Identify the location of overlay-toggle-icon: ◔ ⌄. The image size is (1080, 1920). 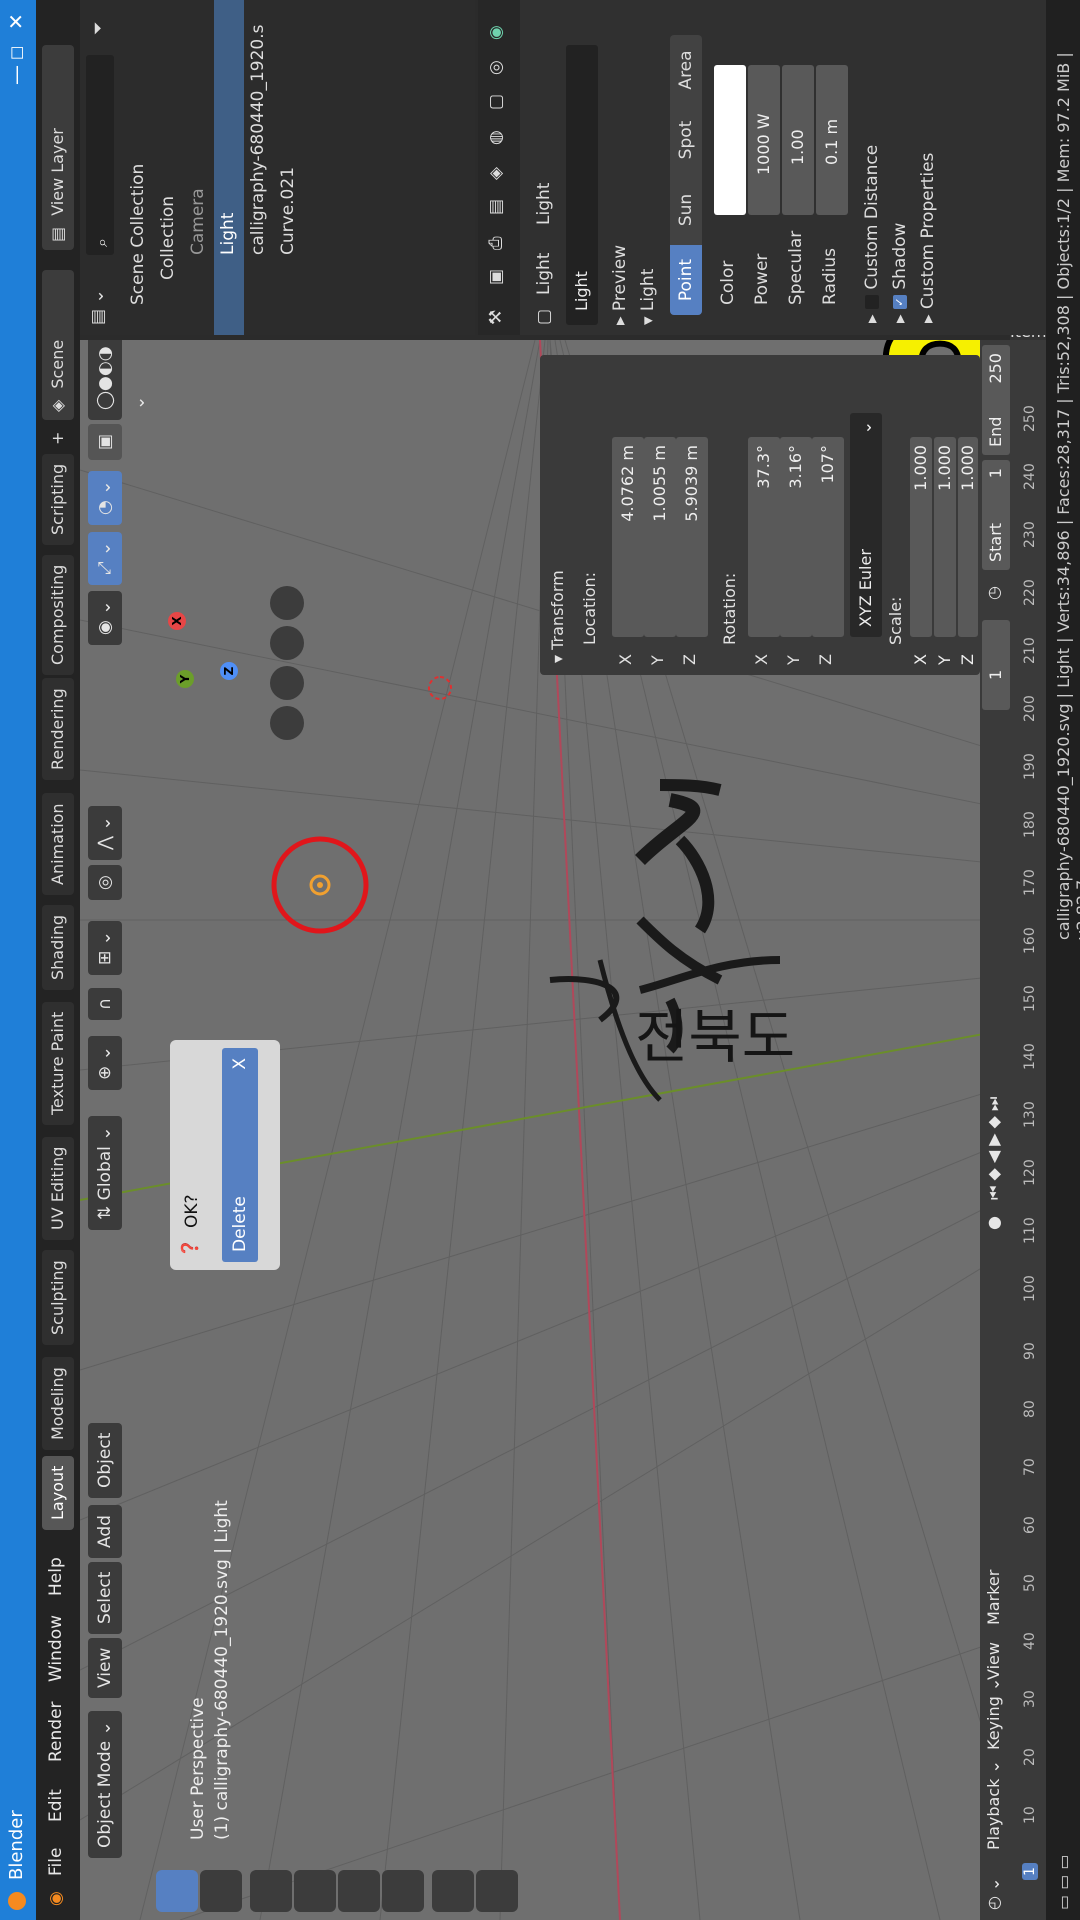
(105, 497).